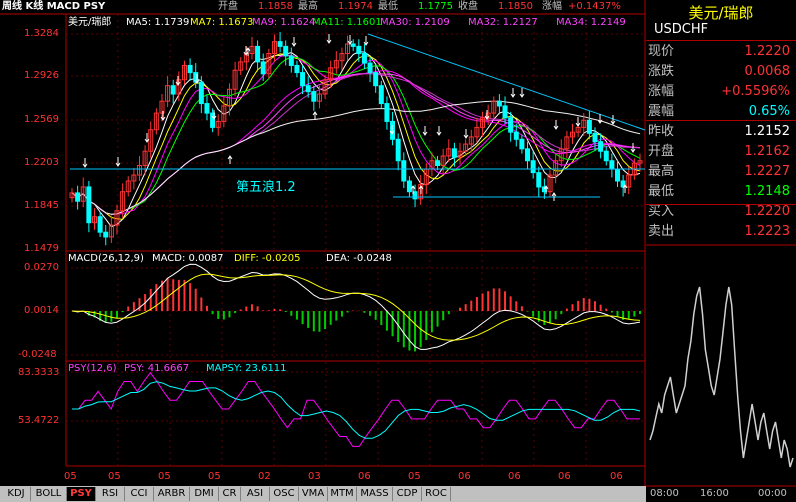  I want to click on change-value: +0.1437%, so click(594, 6).